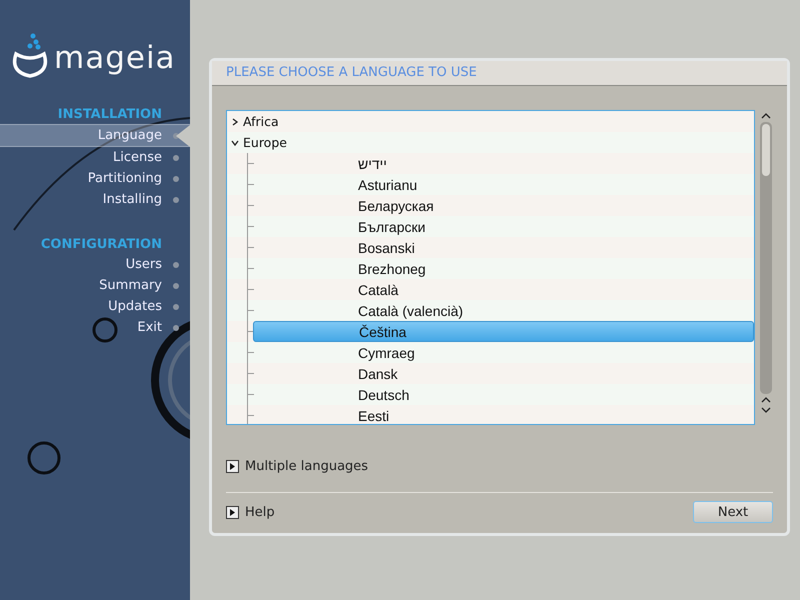 This screenshot has width=800, height=600. Describe the element at coordinates (490, 121) in the screenshot. I see `tree-group: Africa` at that location.